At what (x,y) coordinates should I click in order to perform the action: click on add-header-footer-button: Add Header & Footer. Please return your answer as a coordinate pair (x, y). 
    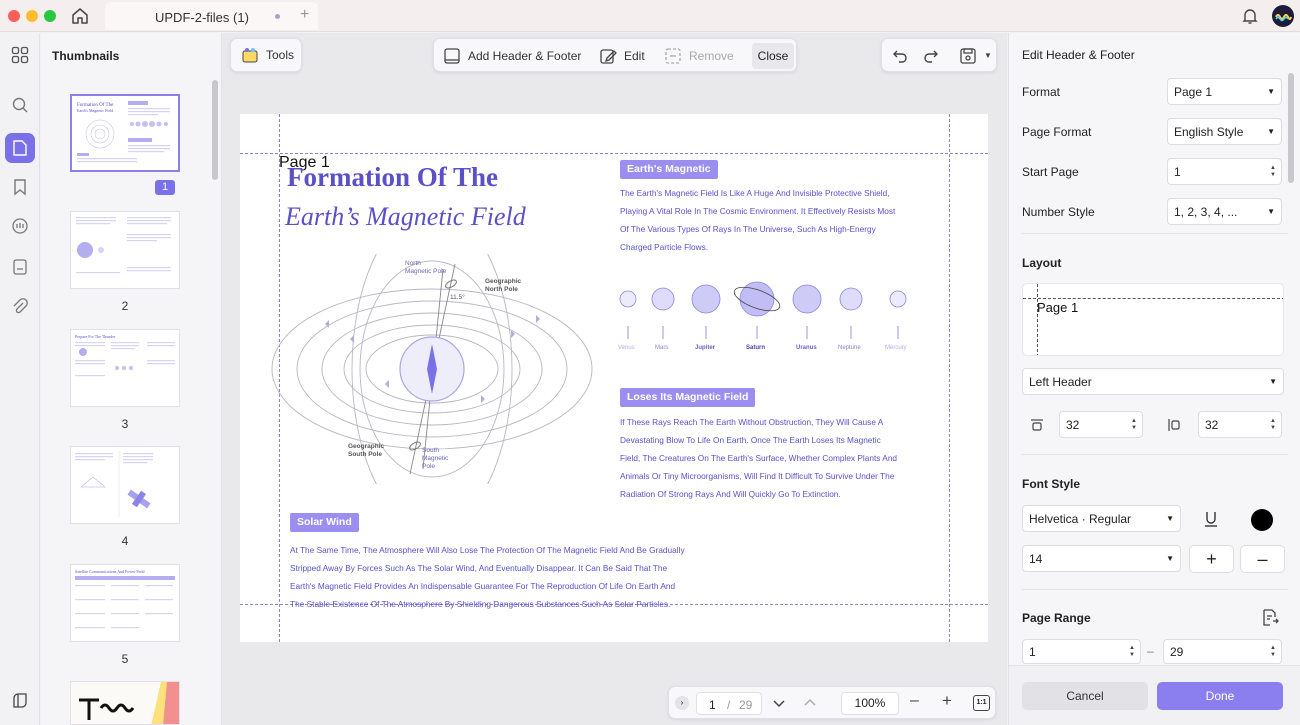
    Looking at the image, I should click on (512, 56).